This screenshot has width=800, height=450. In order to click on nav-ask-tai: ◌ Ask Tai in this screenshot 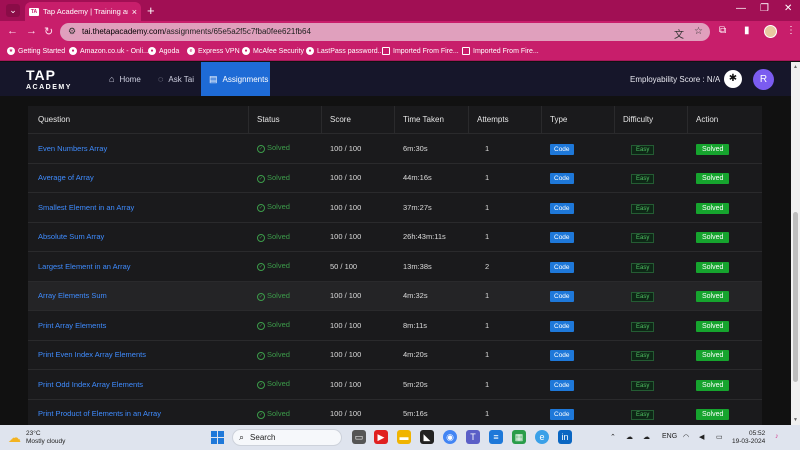, I will do `click(176, 79)`.